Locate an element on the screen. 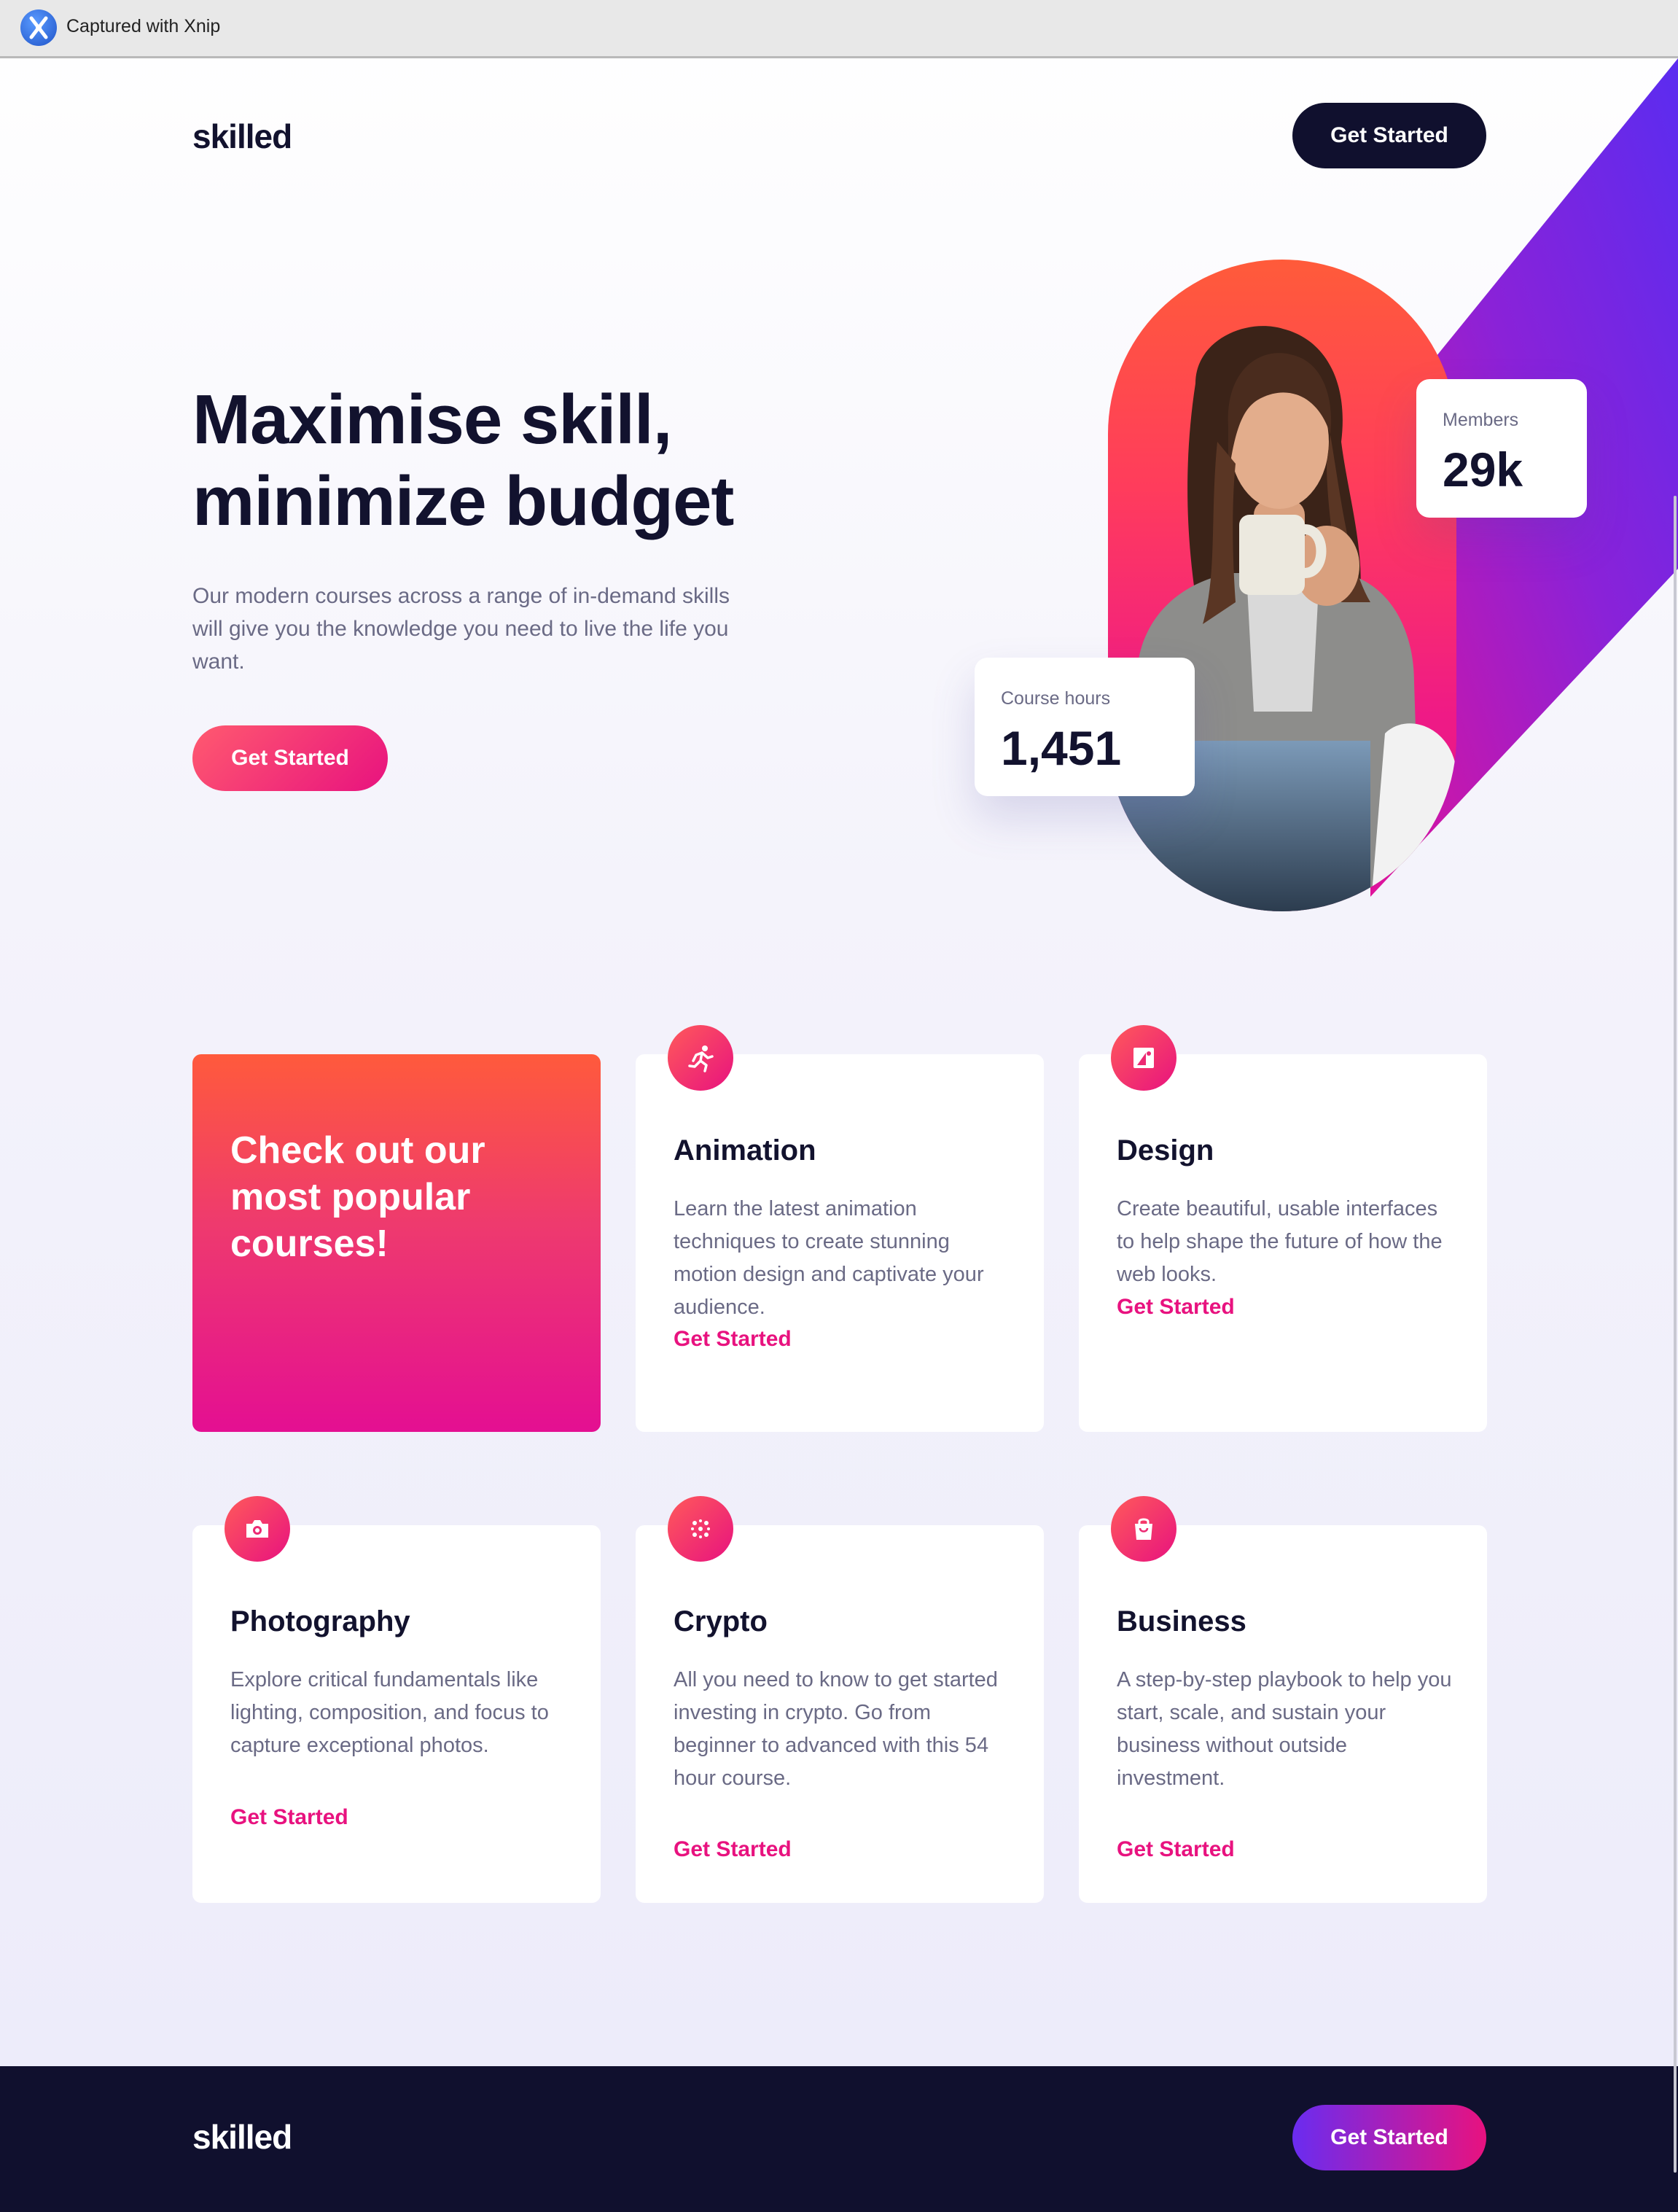  footer-get-started-button: Get Started is located at coordinates (1389, 2137).